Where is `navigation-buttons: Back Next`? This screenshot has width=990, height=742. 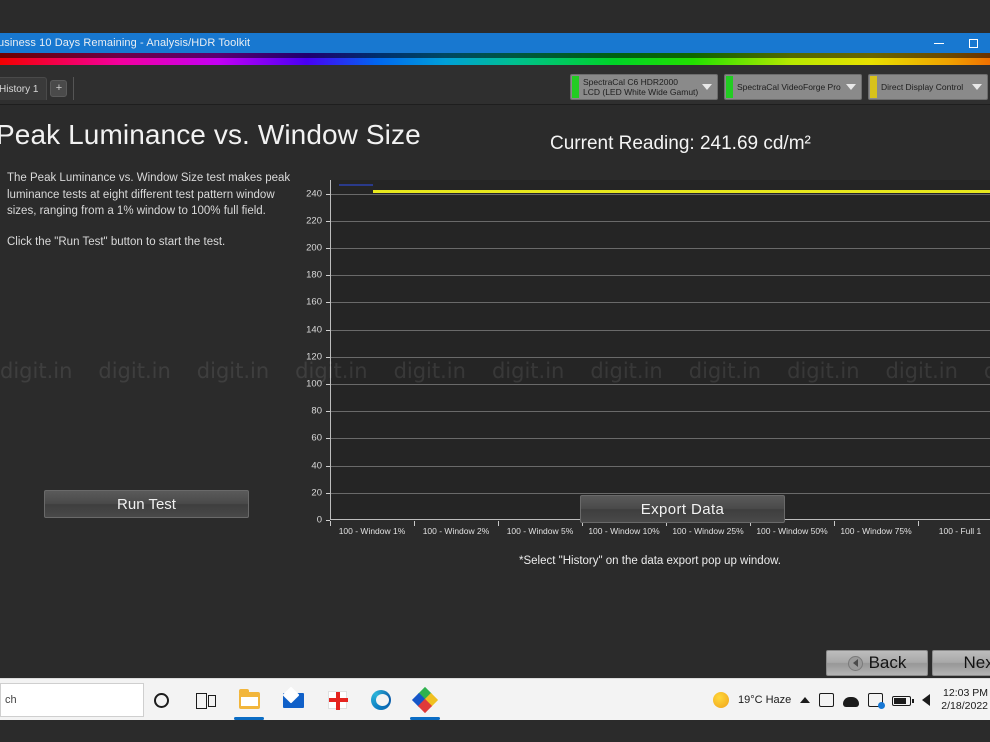
navigation-buttons: Back Next is located at coordinates (908, 663).